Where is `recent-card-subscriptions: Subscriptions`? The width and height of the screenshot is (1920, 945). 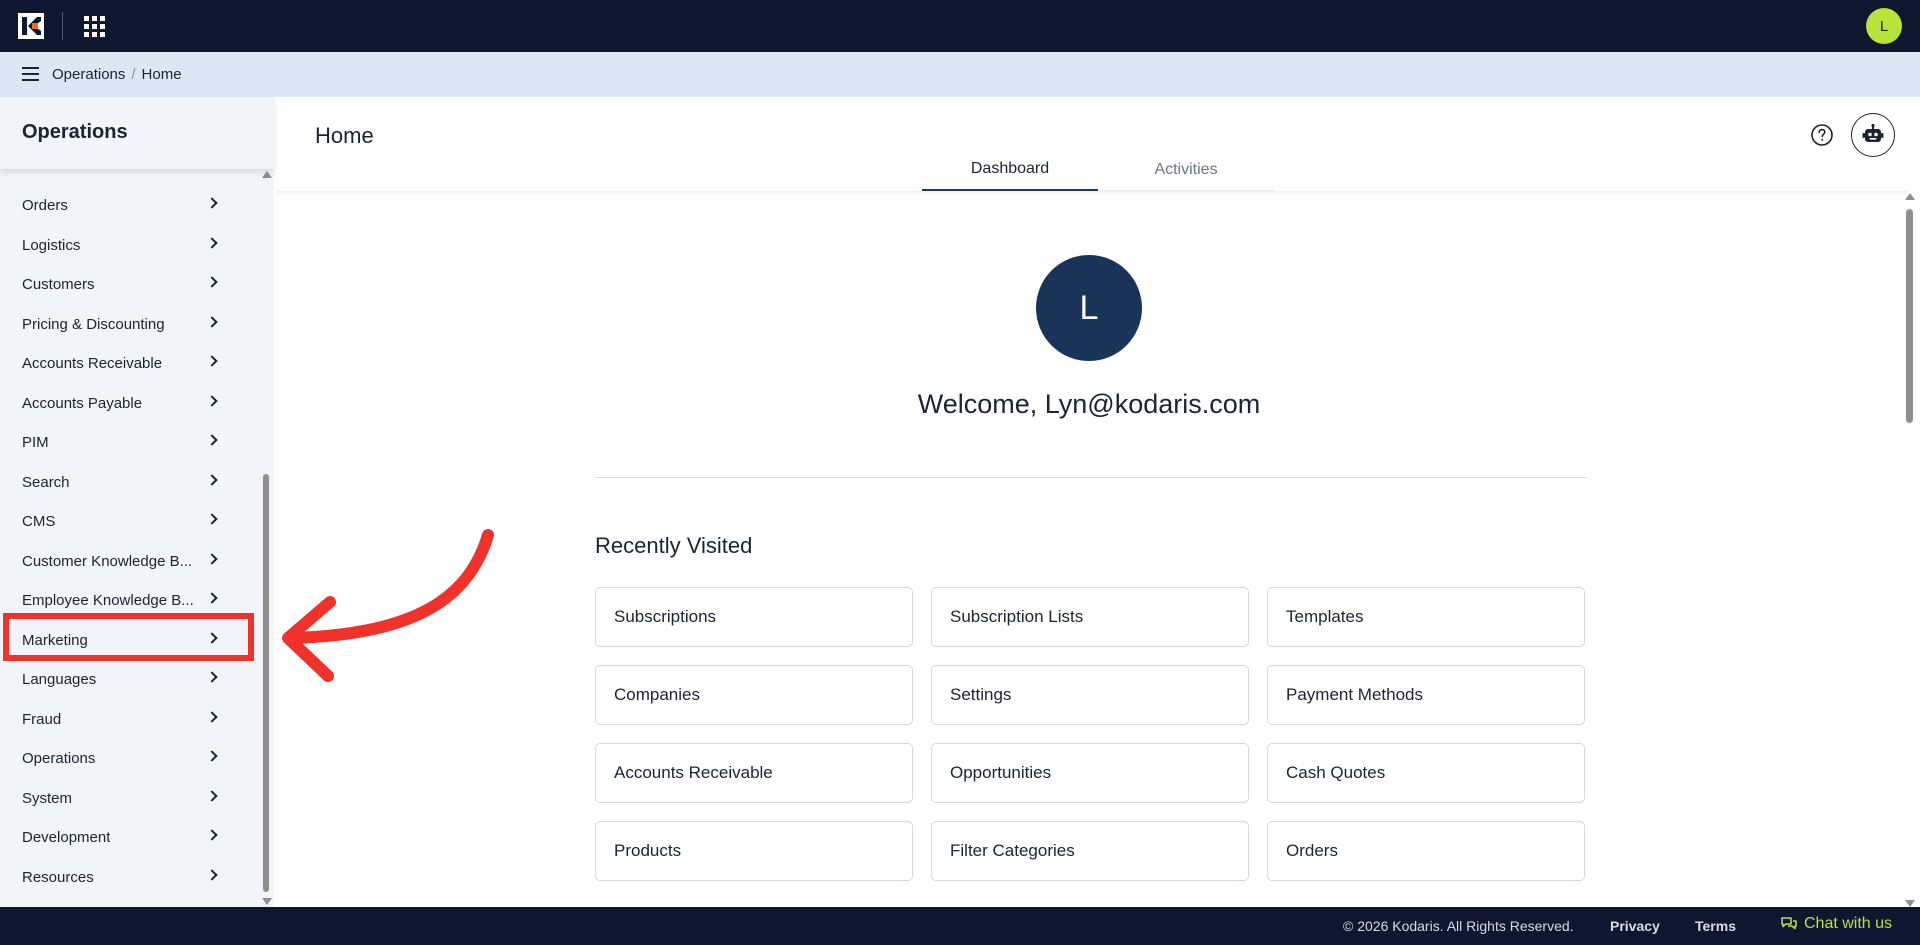
recent-card-subscriptions: Subscriptions is located at coordinates (754, 617).